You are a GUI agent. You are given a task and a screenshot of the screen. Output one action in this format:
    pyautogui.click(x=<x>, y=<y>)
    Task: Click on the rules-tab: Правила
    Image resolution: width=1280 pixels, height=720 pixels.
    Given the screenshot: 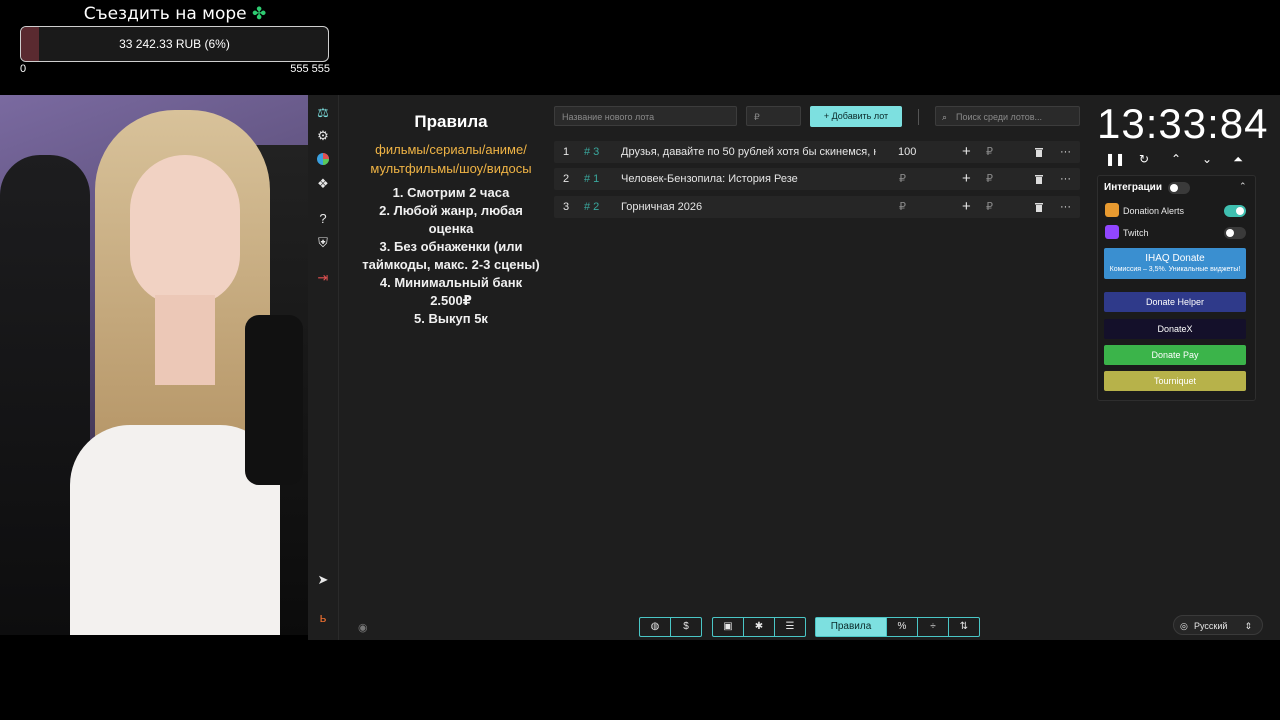 What is the action you would take?
    pyautogui.click(x=851, y=627)
    